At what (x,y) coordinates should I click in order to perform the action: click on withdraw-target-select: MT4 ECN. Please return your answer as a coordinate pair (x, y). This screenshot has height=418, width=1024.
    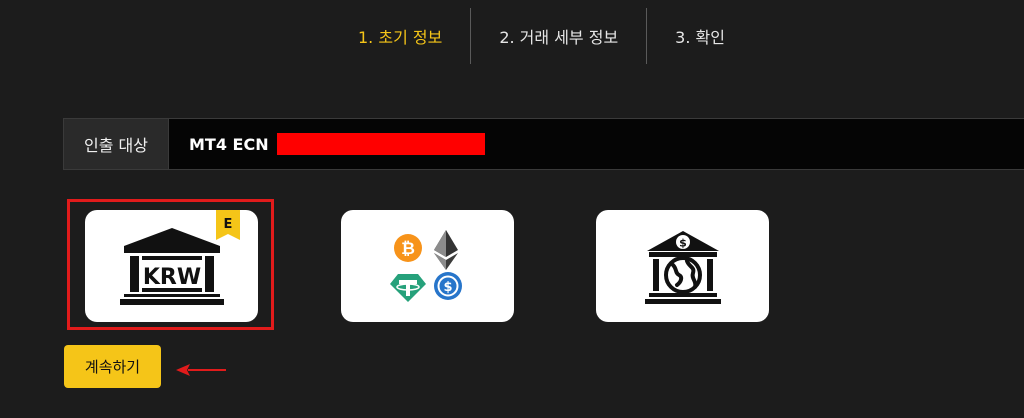
    Looking at the image, I should click on (596, 144).